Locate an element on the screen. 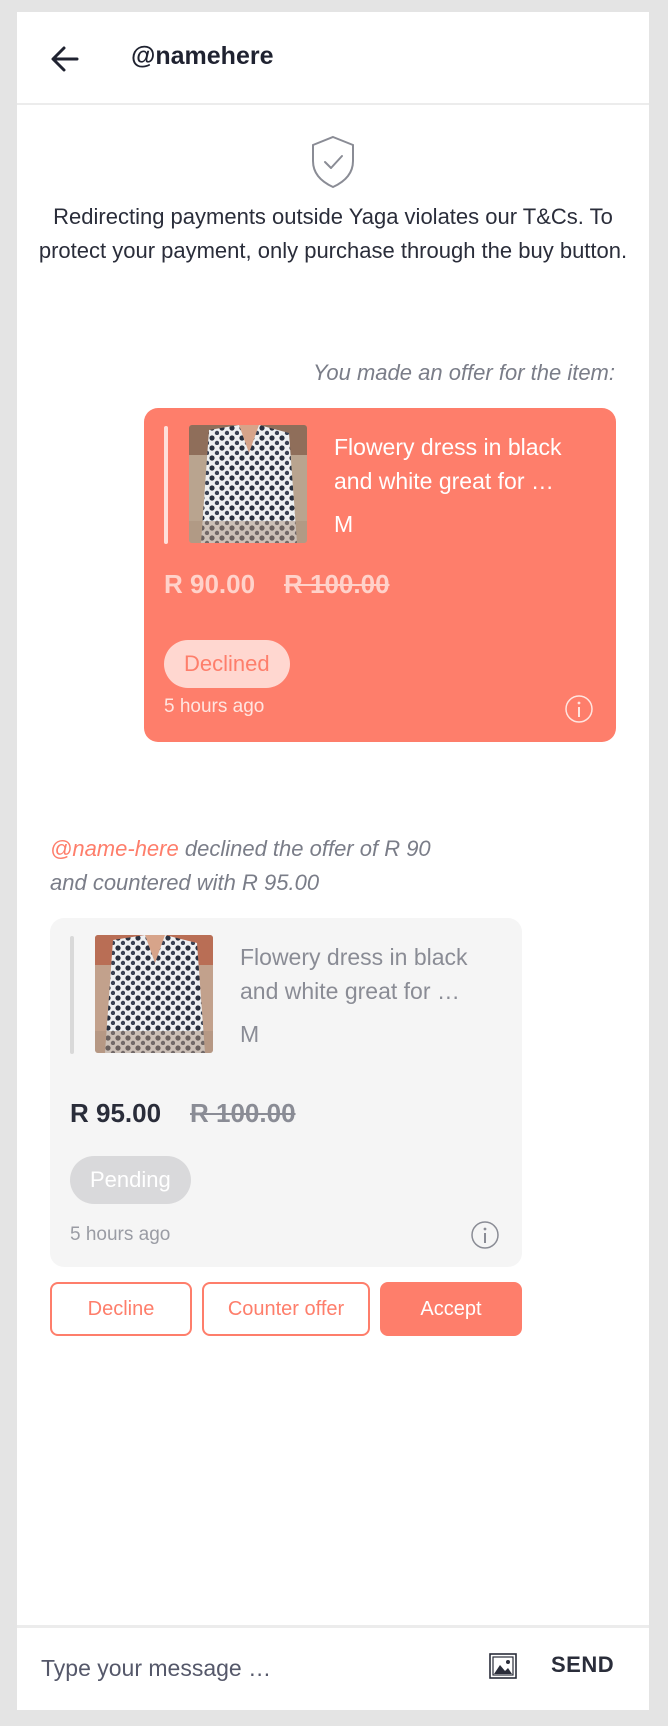 The height and width of the screenshot is (1726, 668). accept-button: Accept is located at coordinates (451, 1309).